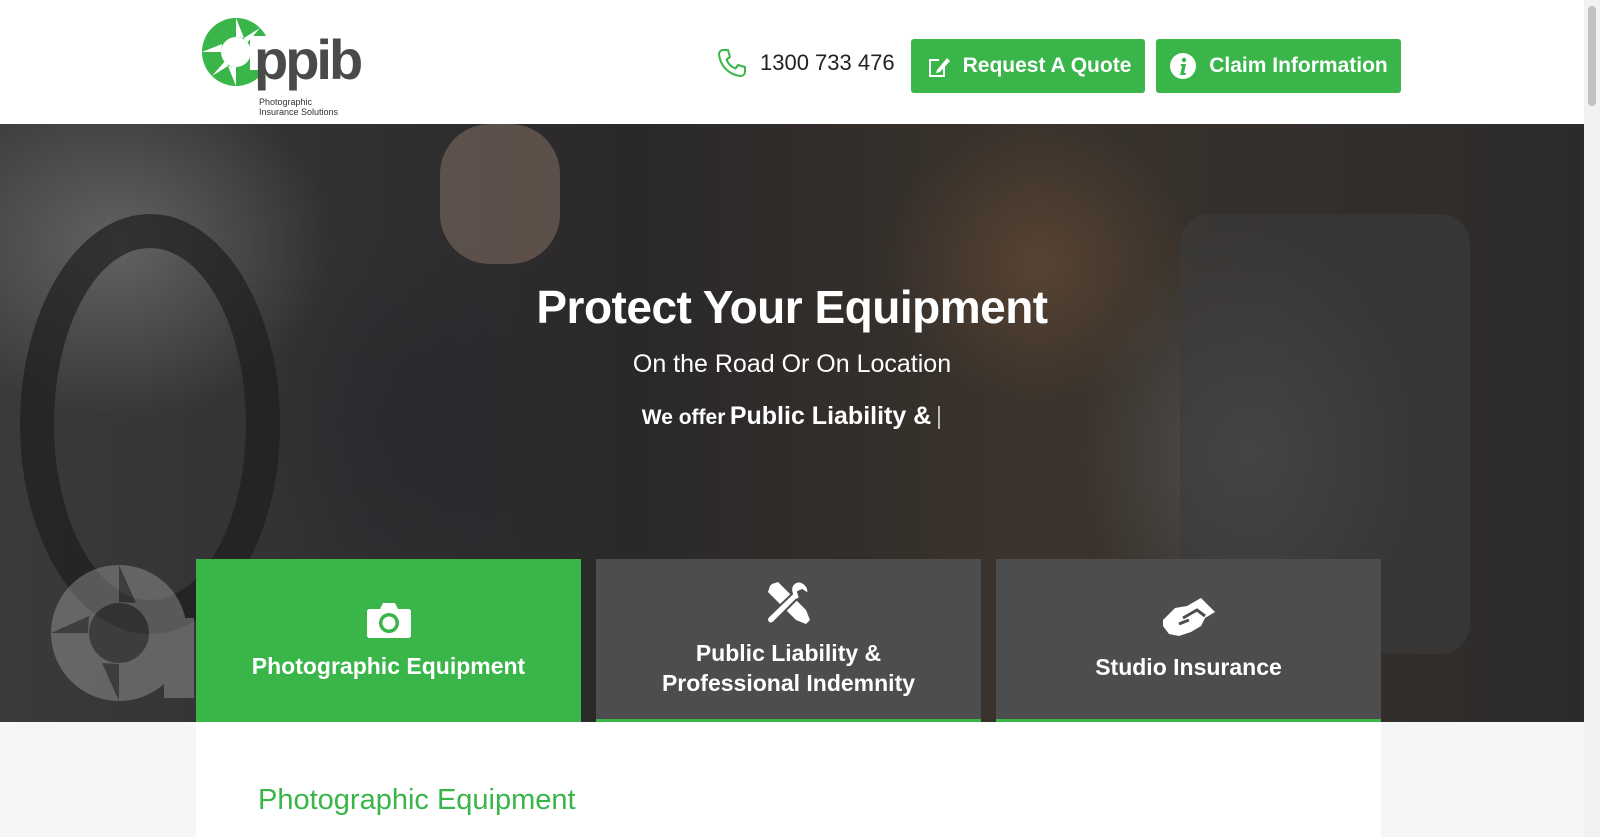  Describe the element at coordinates (792, 307) in the screenshot. I see `hero-title: Protect Your Equipment` at that location.